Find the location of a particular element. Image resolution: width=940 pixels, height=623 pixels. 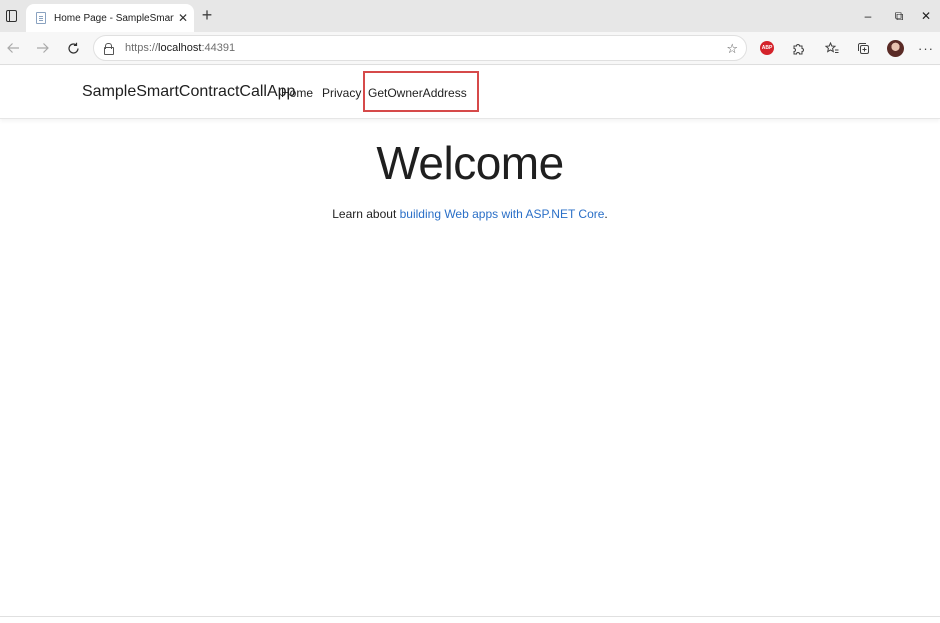

favorites-star-icon is located at coordinates (832, 47).